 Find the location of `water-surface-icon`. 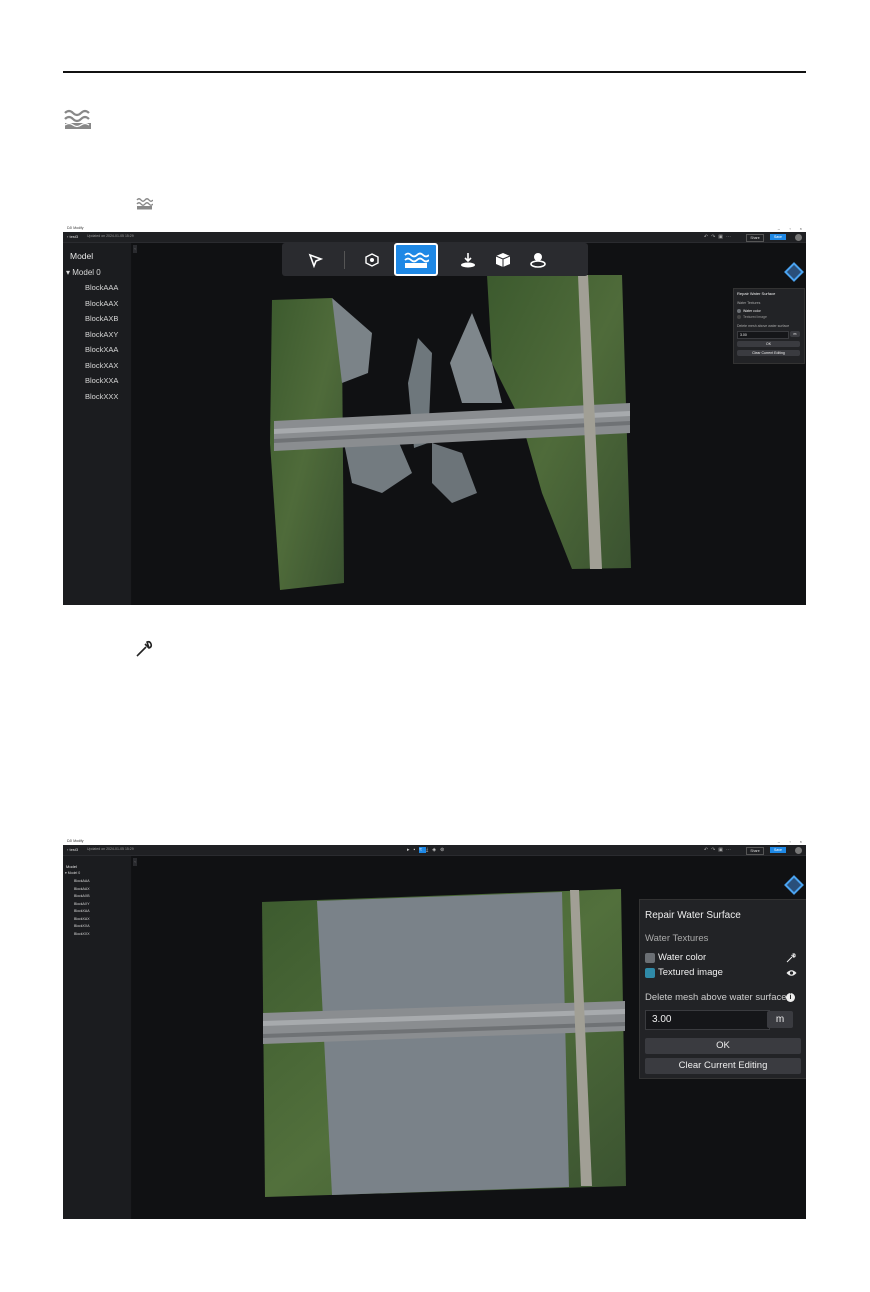

water-surface-icon is located at coordinates (77, 119).